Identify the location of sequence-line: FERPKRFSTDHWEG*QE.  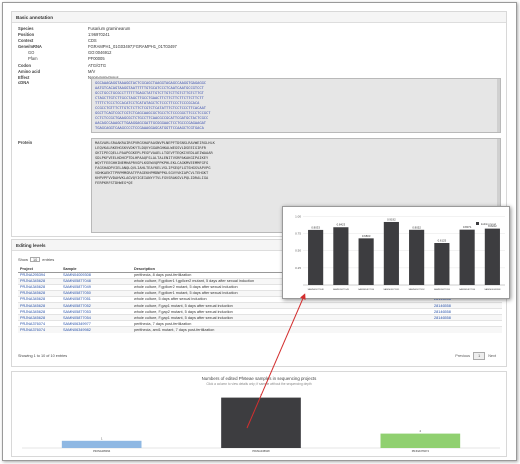
(114, 182).